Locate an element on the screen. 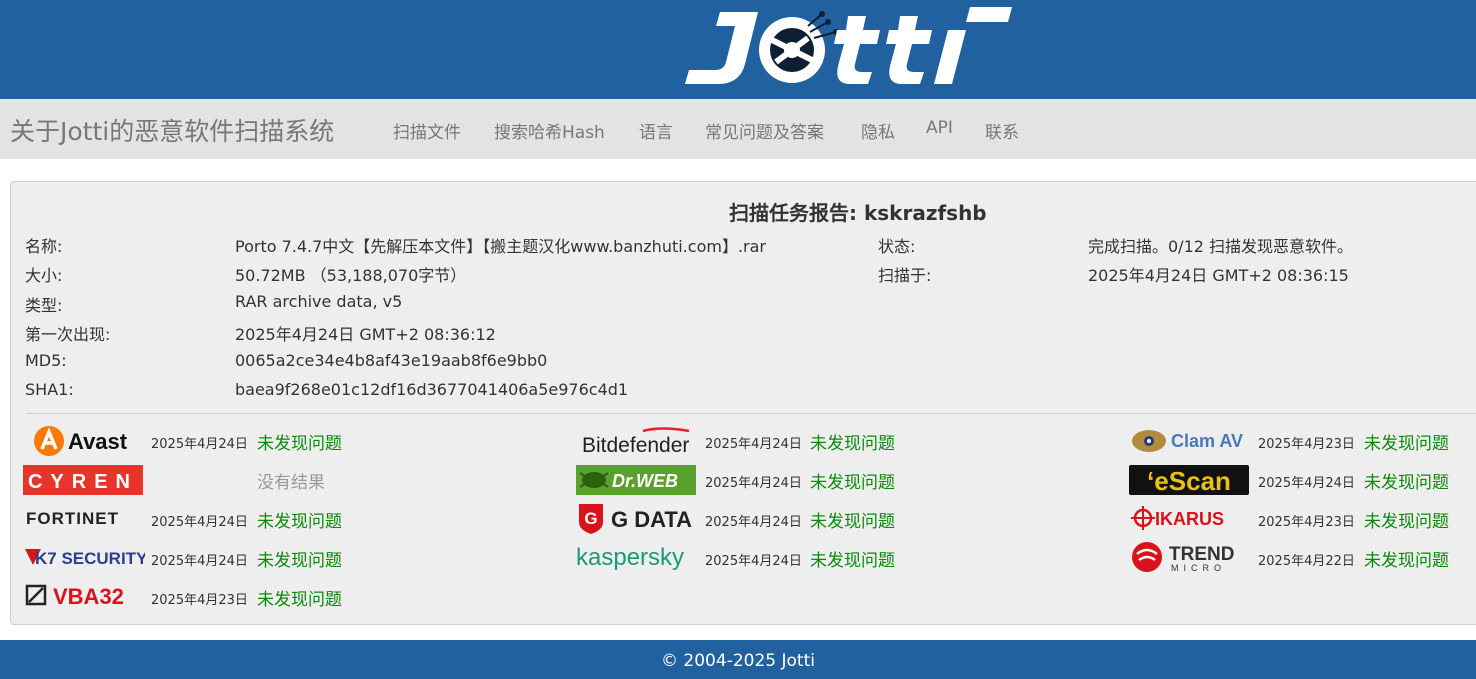 This screenshot has width=1476, height=679. first-seen-value: 2025年4月24日 GMT+2 08:36:12 is located at coordinates (365, 334).